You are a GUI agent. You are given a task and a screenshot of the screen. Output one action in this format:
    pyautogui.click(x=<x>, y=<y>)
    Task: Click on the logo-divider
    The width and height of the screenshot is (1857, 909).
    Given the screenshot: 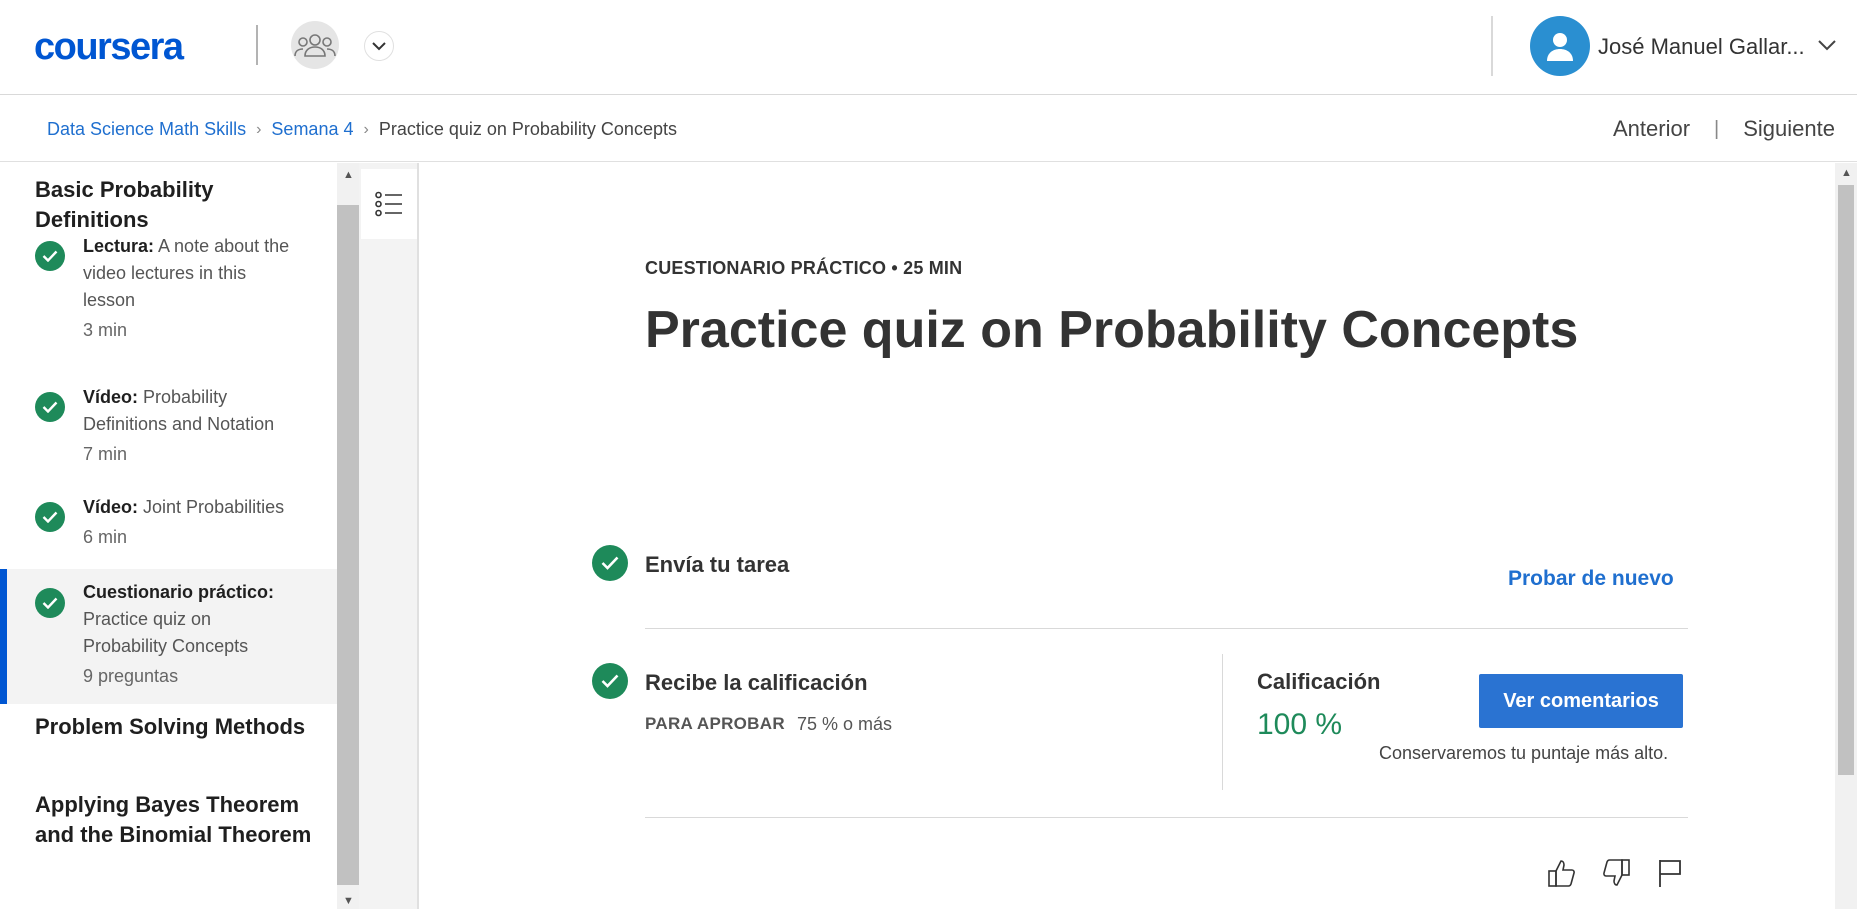 What is the action you would take?
    pyautogui.click(x=257, y=45)
    